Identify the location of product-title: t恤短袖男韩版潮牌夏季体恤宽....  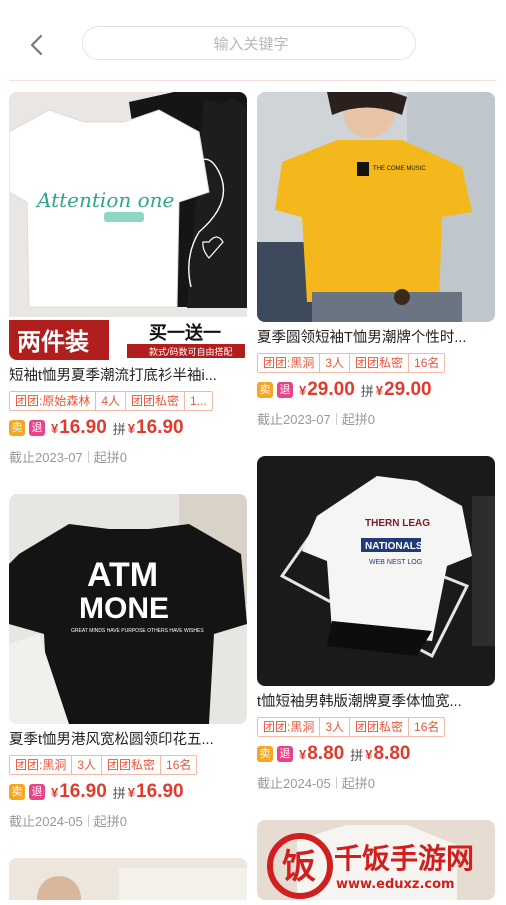
(376, 702).